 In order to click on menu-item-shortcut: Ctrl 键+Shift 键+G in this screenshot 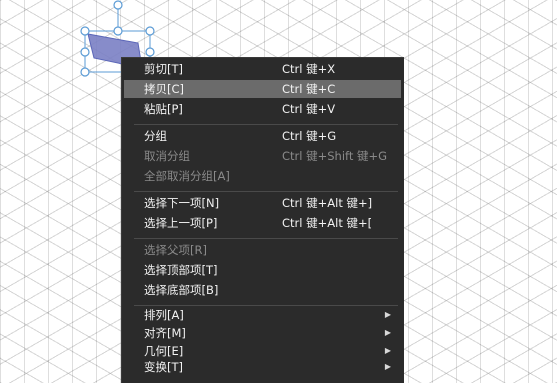, I will do `click(335, 156)`.